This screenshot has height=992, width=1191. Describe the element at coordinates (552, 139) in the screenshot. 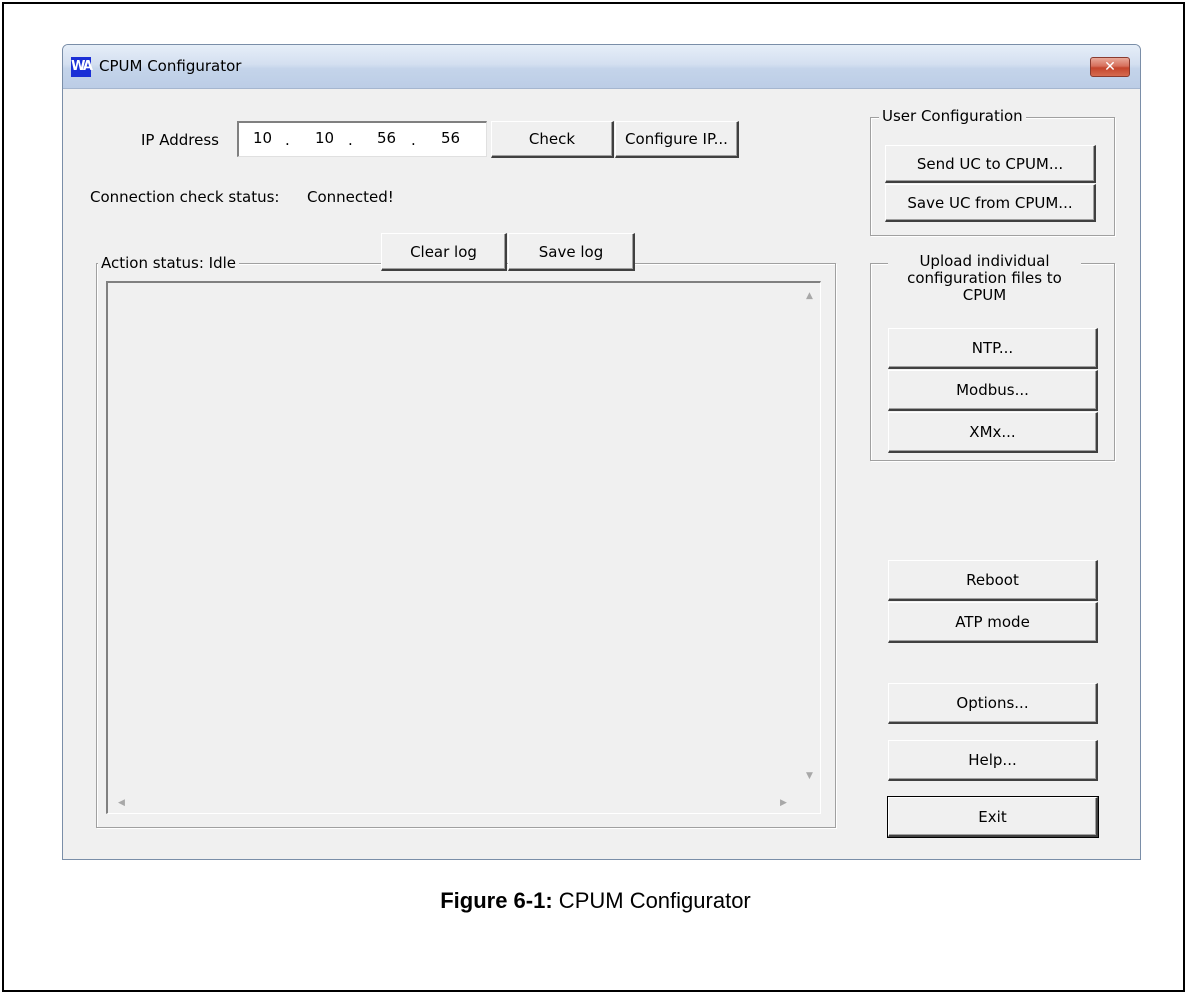

I see `check-button: Check` at that location.